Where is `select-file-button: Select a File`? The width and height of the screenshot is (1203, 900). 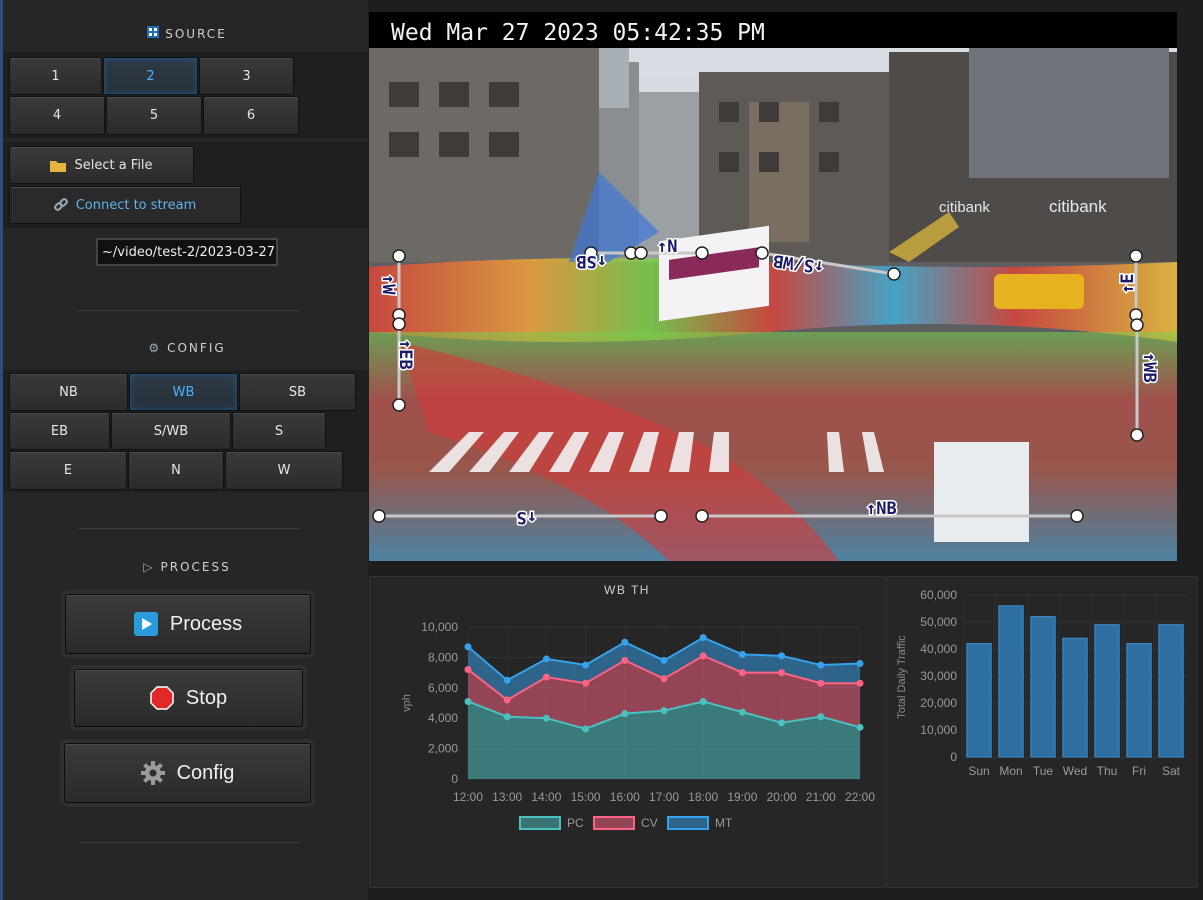
select-file-button: Select a File is located at coordinates (101, 165).